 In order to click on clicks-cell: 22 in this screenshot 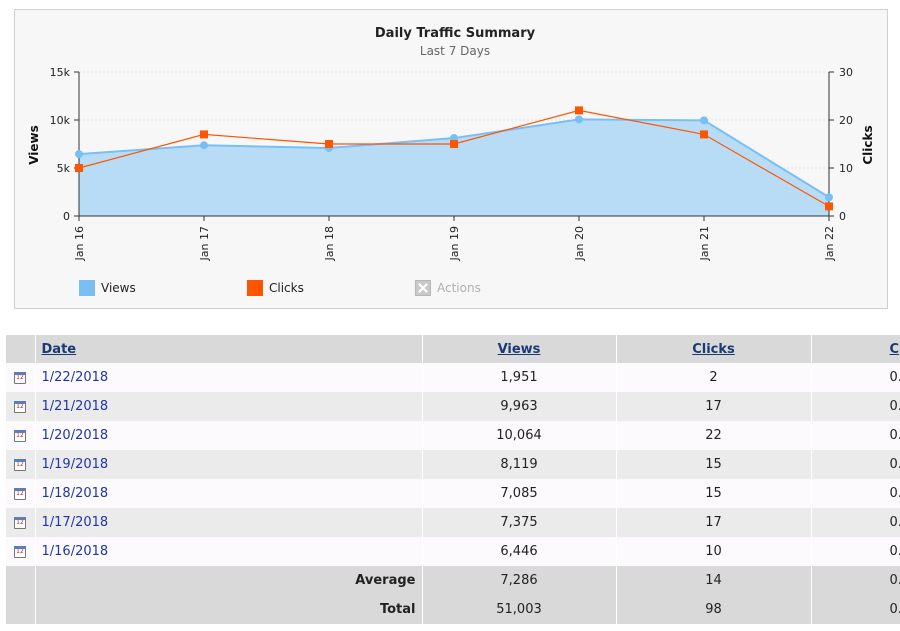, I will do `click(714, 435)`.